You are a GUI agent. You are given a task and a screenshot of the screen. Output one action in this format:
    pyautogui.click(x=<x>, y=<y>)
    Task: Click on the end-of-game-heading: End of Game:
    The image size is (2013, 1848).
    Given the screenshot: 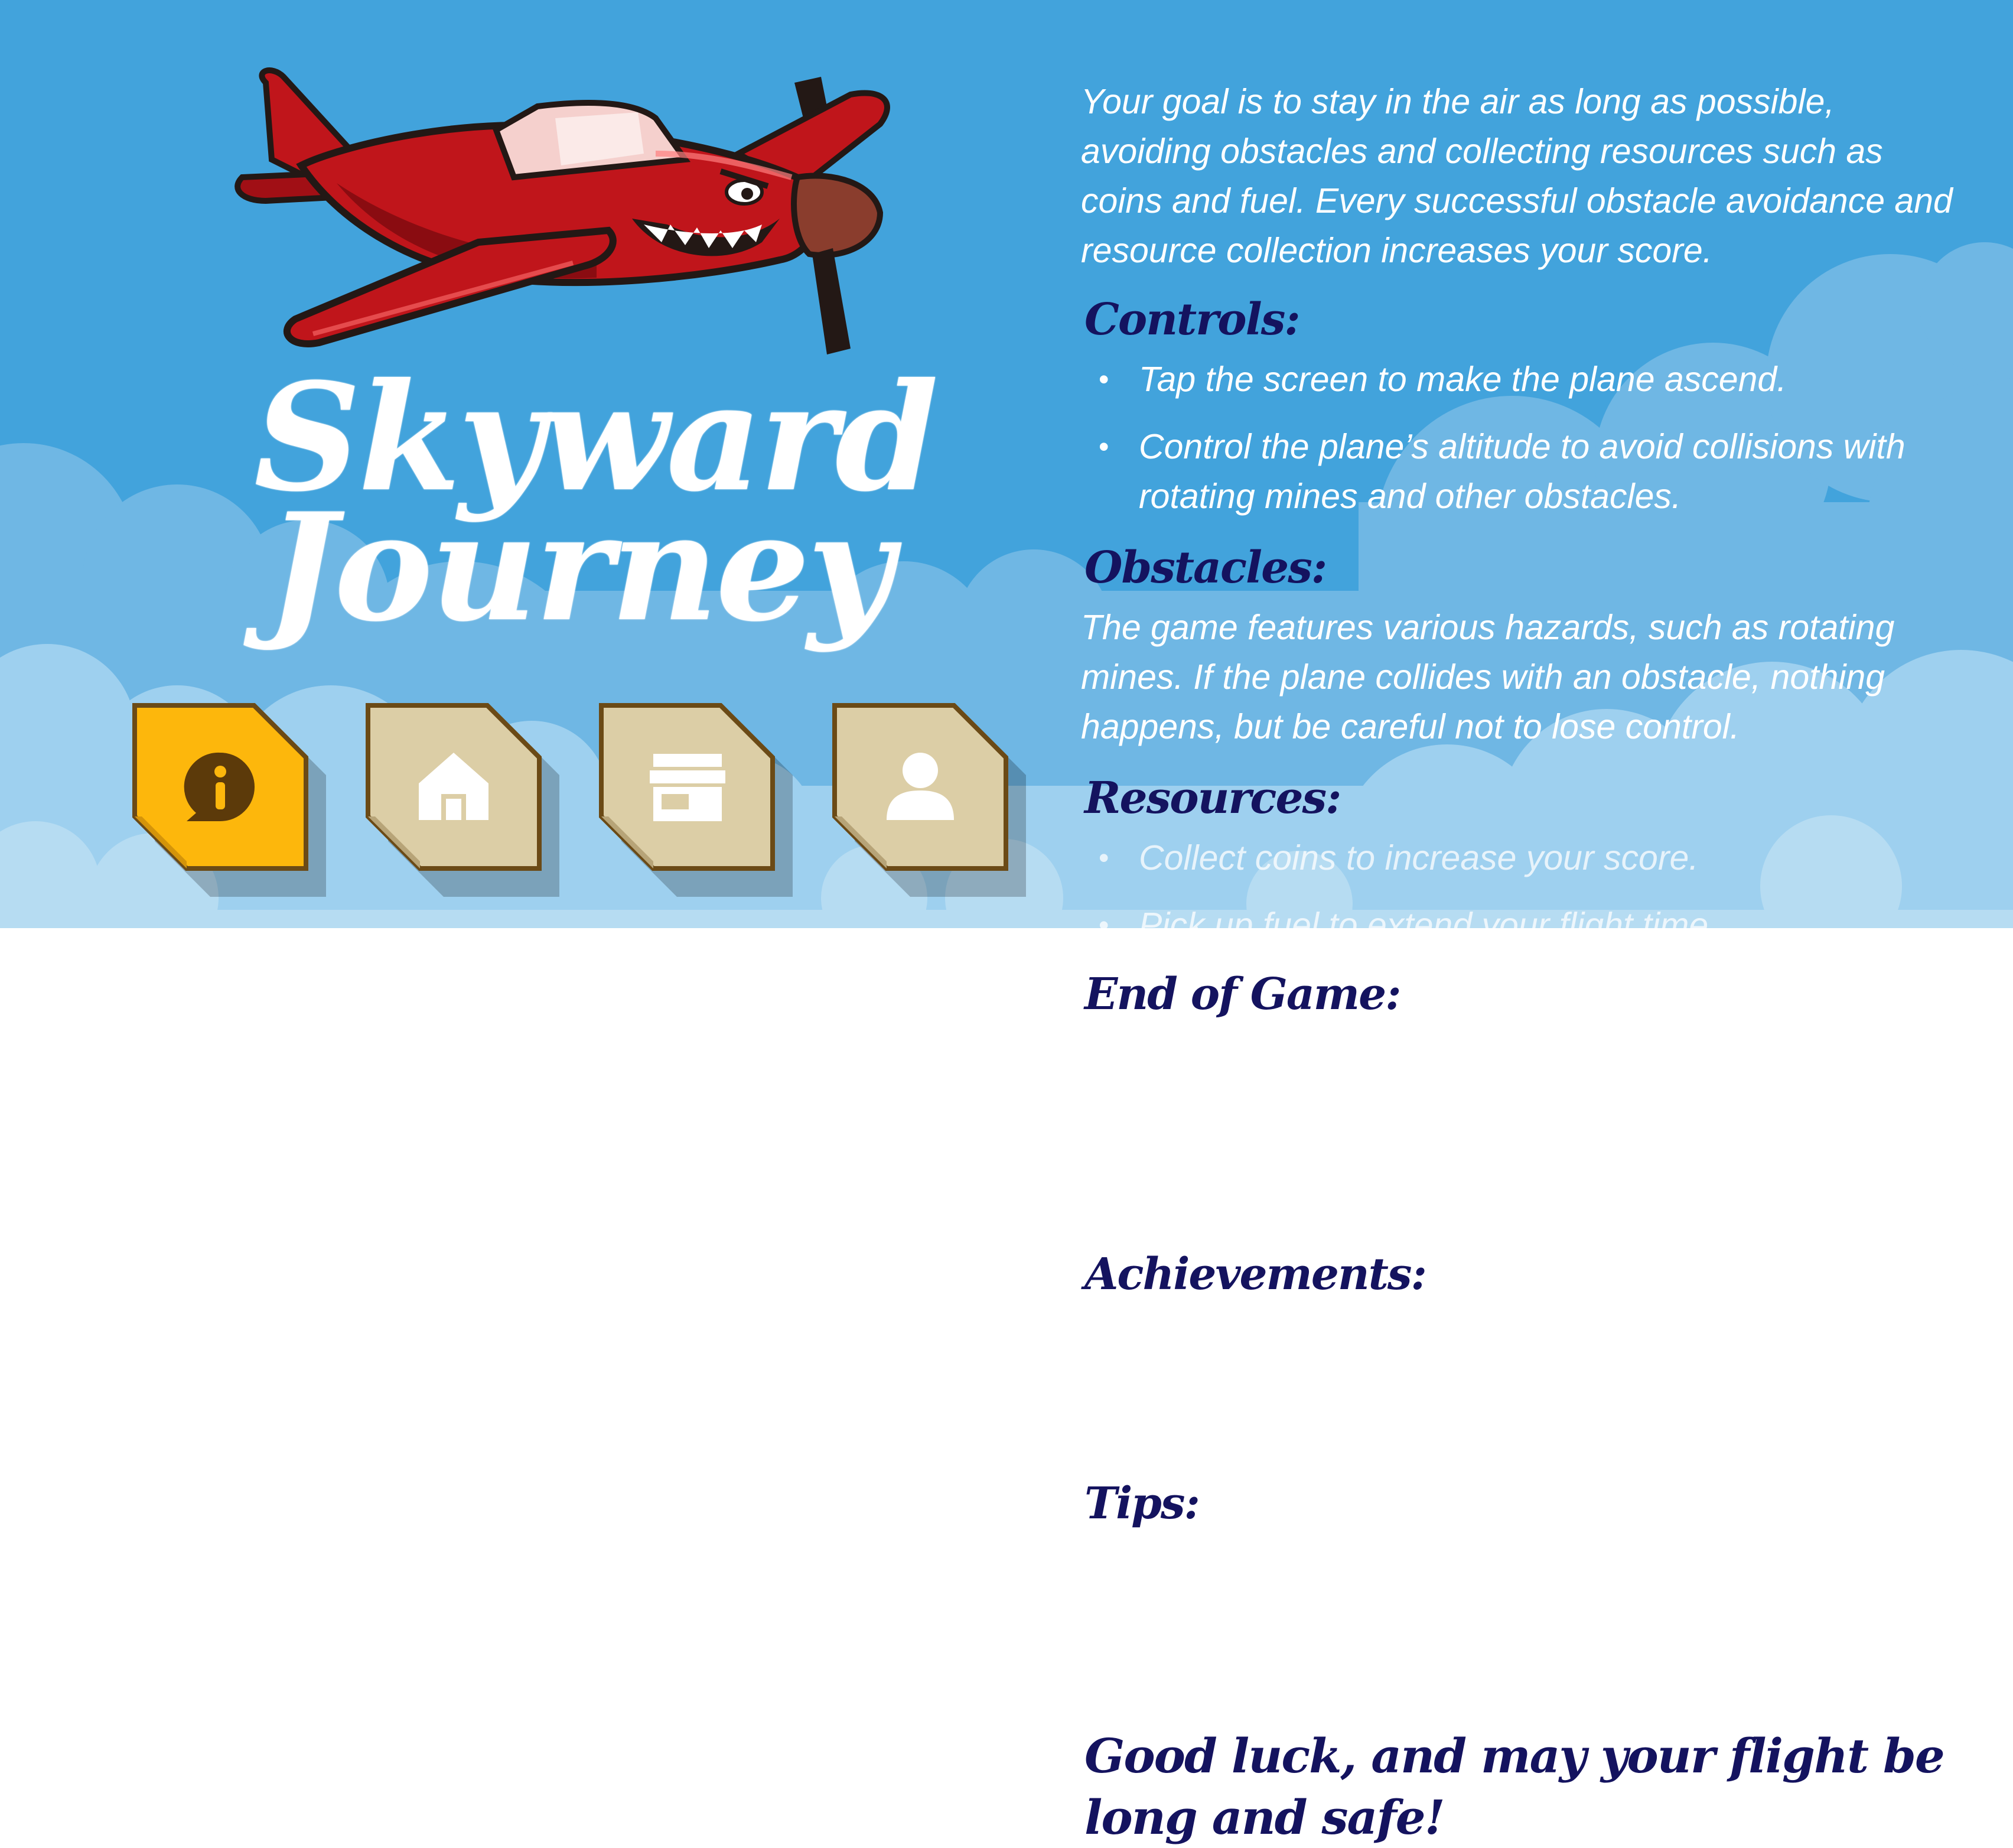 What is the action you would take?
    pyautogui.click(x=1243, y=994)
    